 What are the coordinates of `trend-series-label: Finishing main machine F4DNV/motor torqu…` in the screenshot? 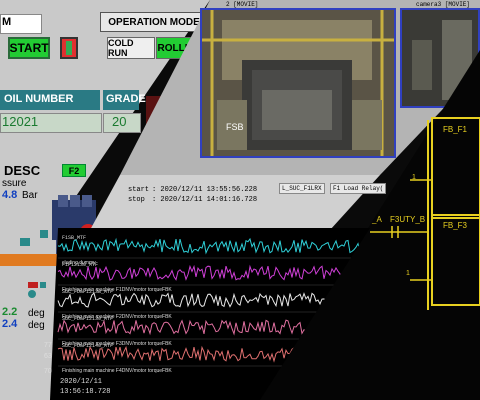 It's located at (117, 371).